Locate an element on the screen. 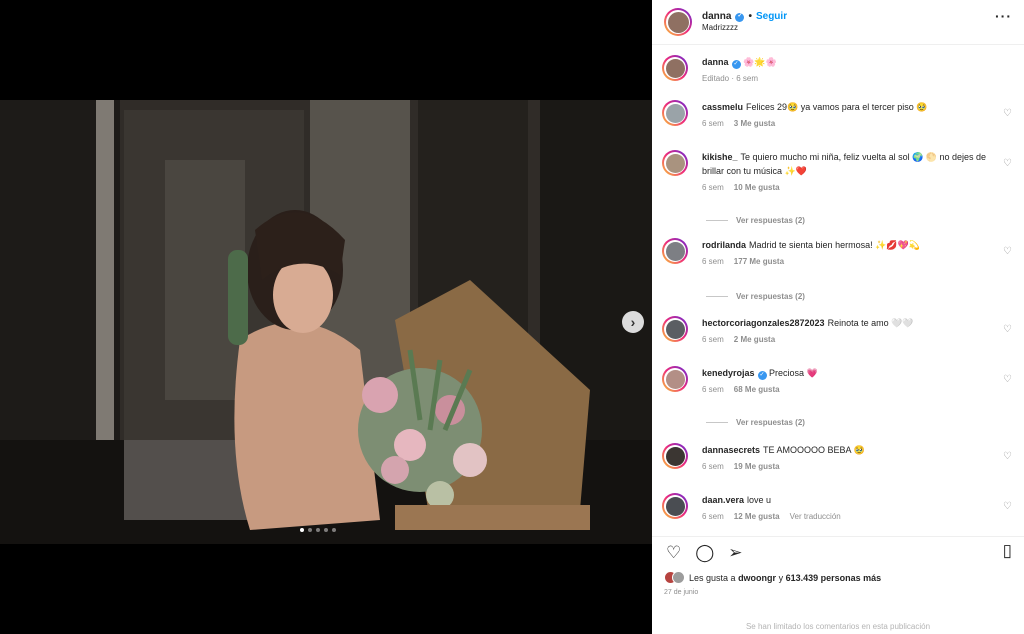 This screenshot has width=1024, height=634. liker-avatars is located at coordinates (674, 577).